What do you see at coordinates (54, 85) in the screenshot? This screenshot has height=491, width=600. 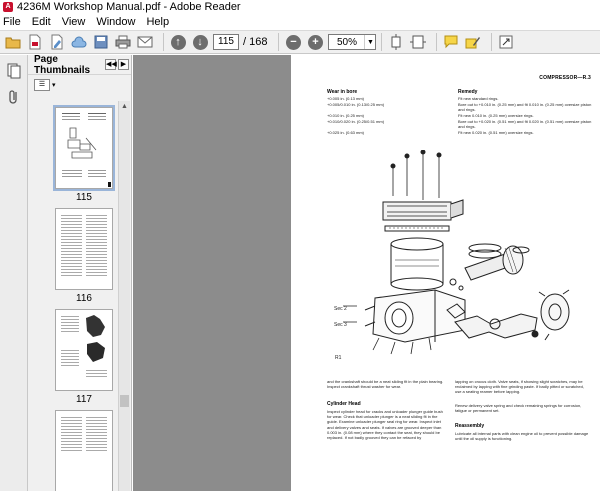 I see `chevron-down-icon: ▾` at bounding box center [54, 85].